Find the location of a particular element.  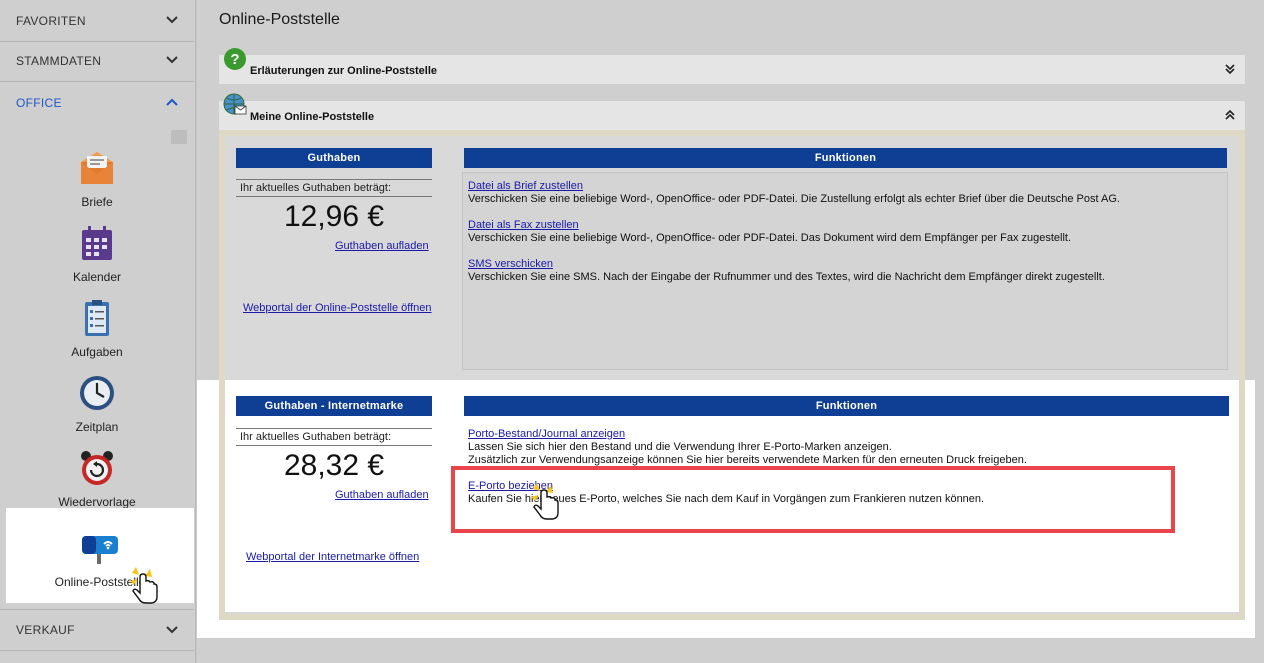

brief-zustellen-link: Datei als Brief zustellen is located at coordinates (525, 186).